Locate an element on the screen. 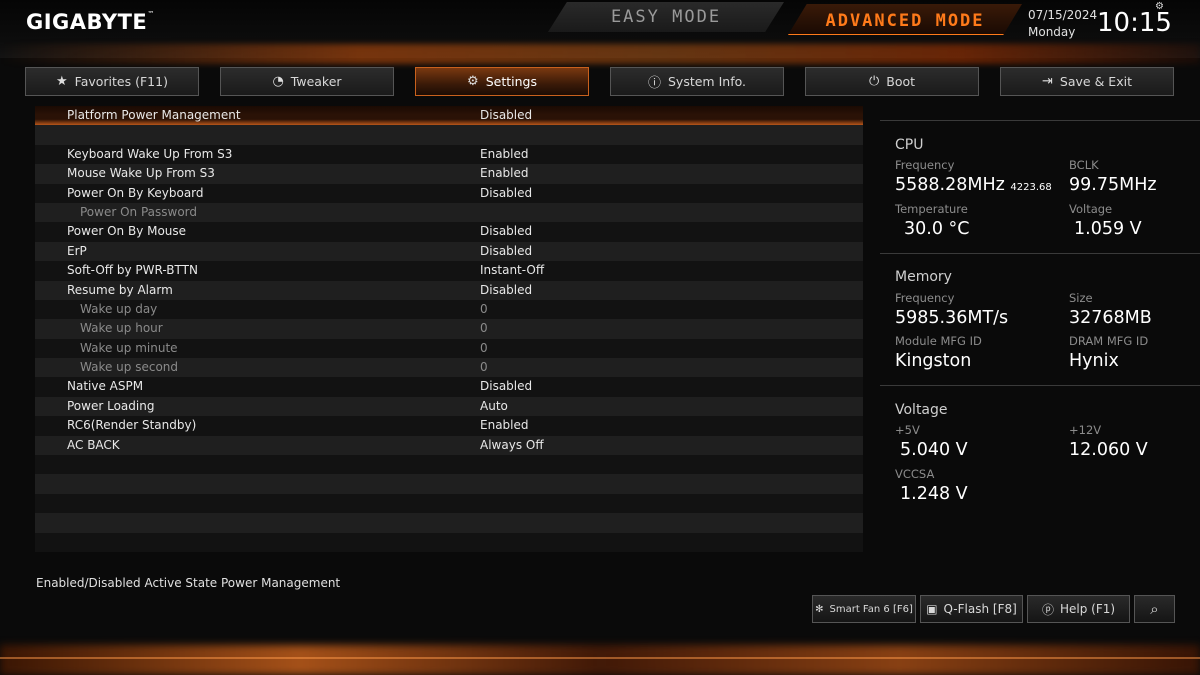  setting-label: Power On By Mouse is located at coordinates (127, 231).